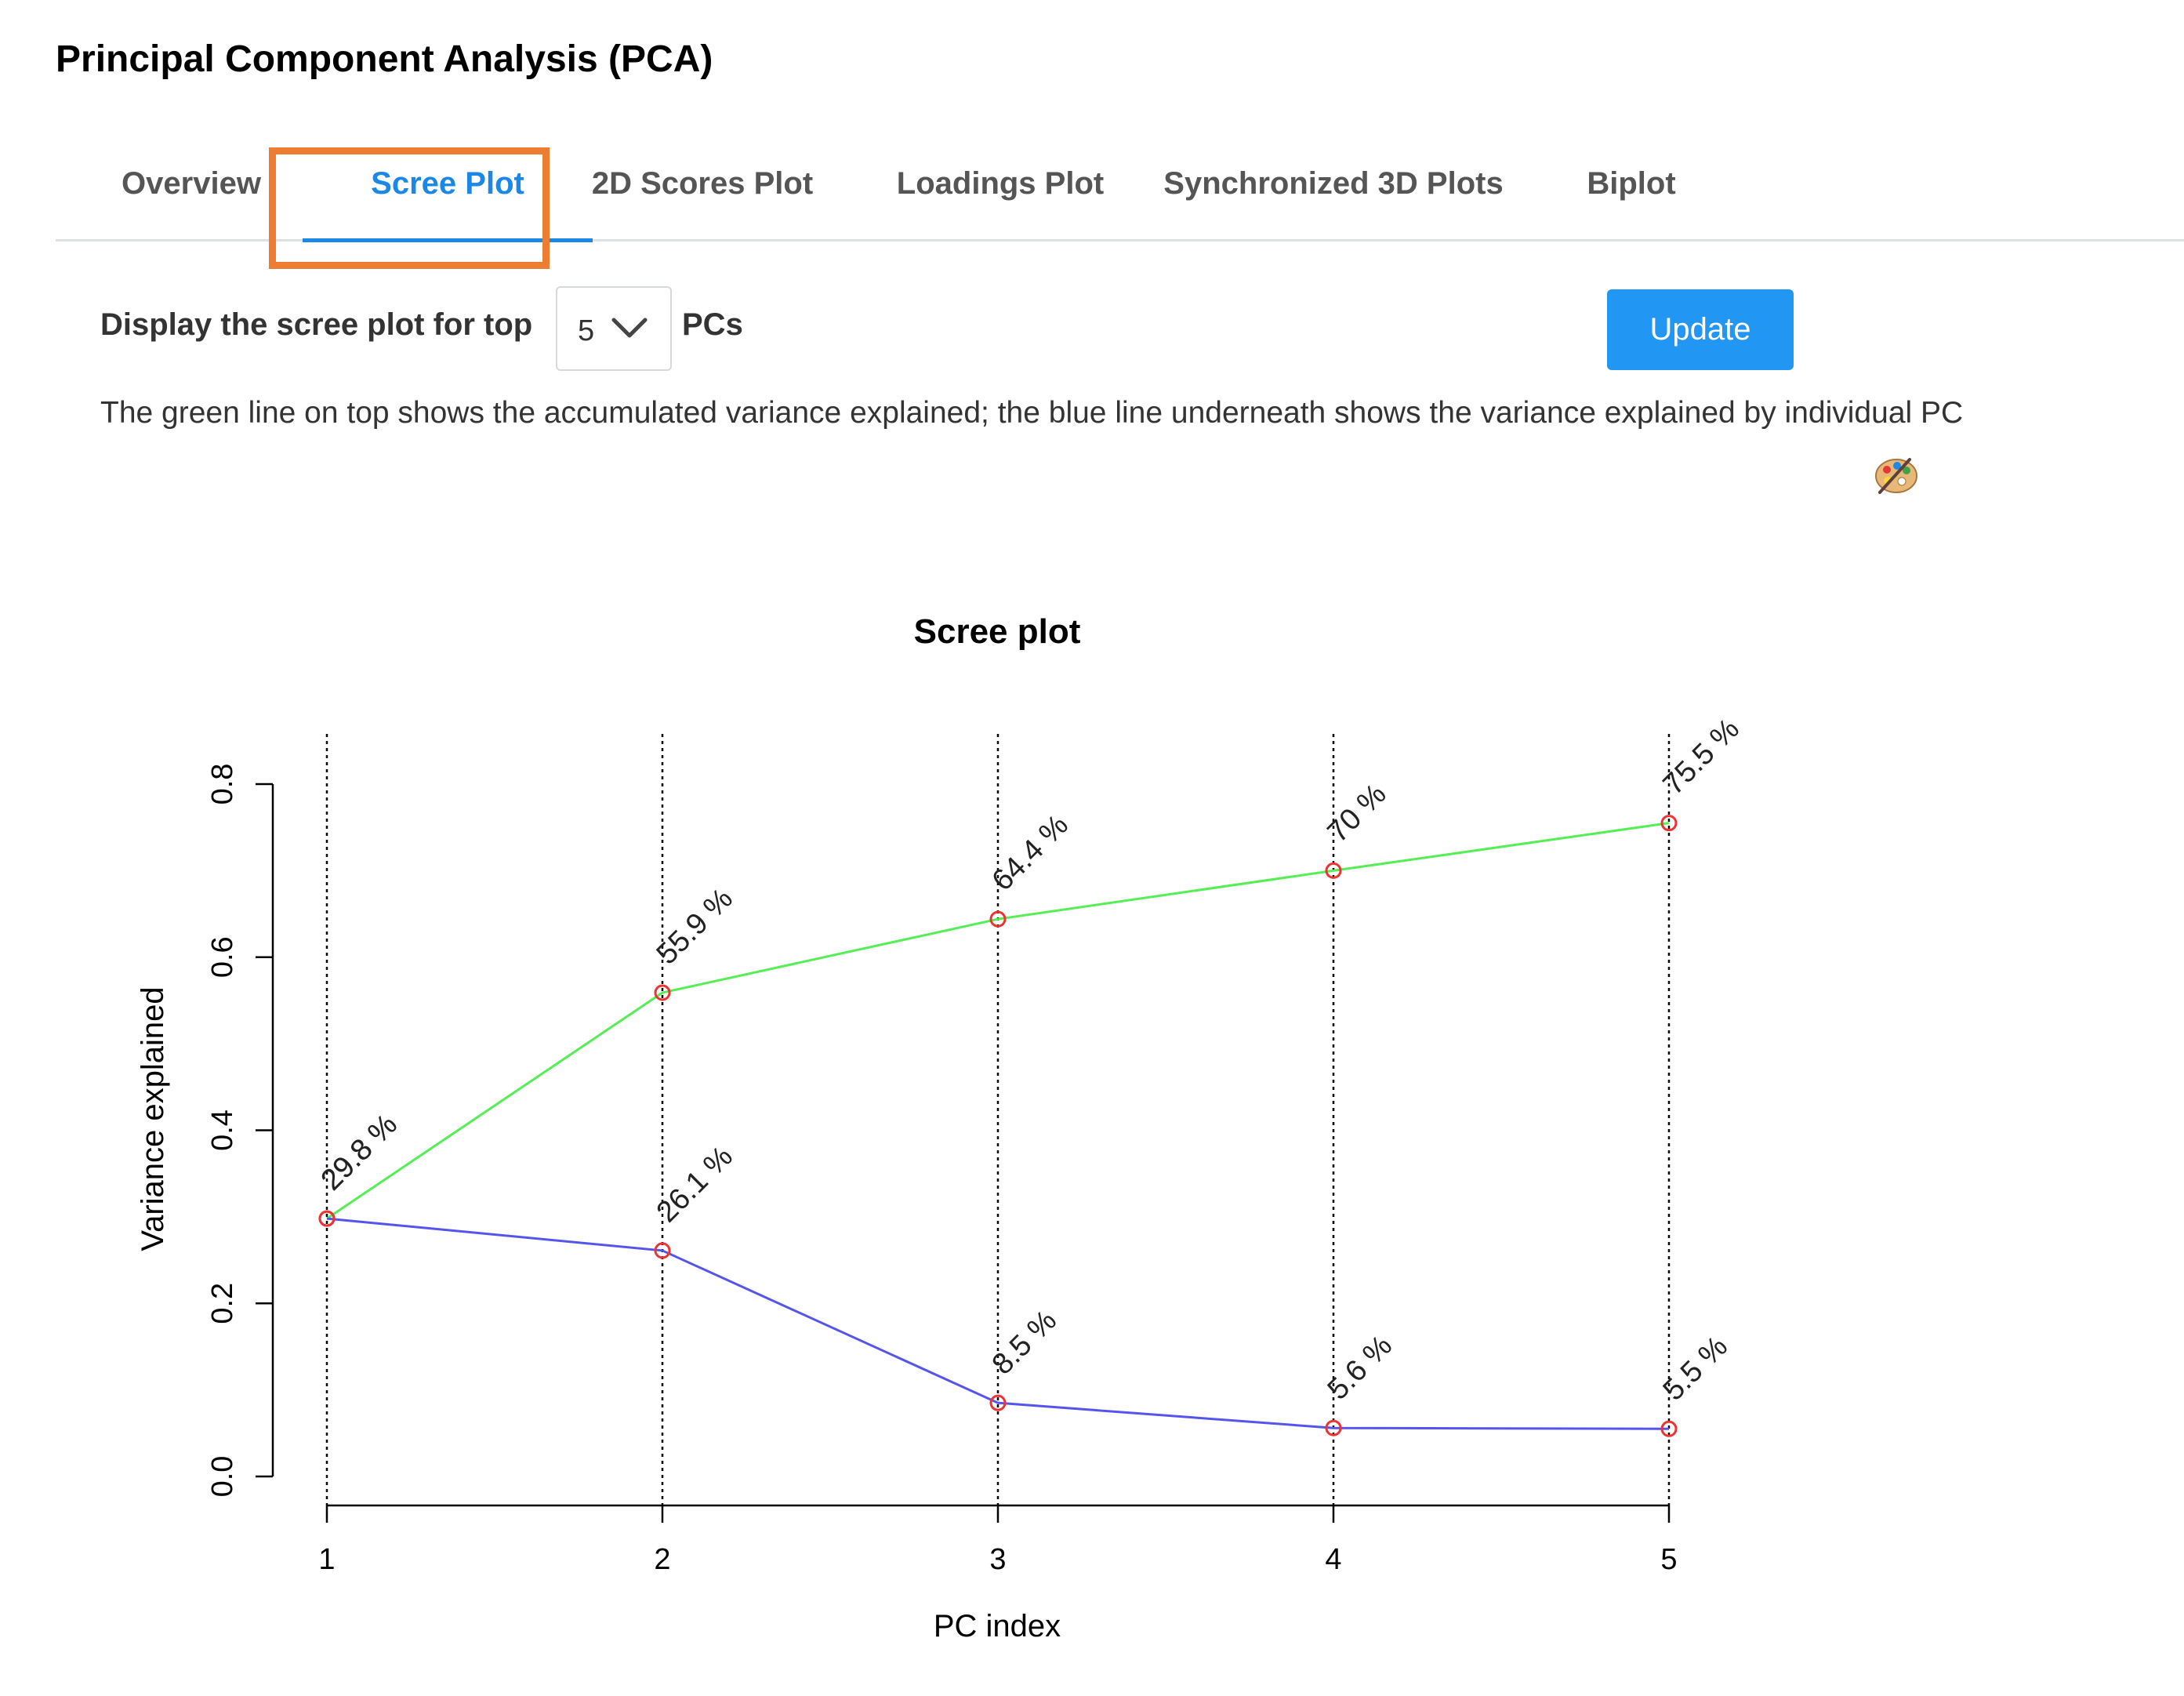 This screenshot has height=1696, width=2184. What do you see at coordinates (997, 1559) in the screenshot?
I see `x-tick-label: 3` at bounding box center [997, 1559].